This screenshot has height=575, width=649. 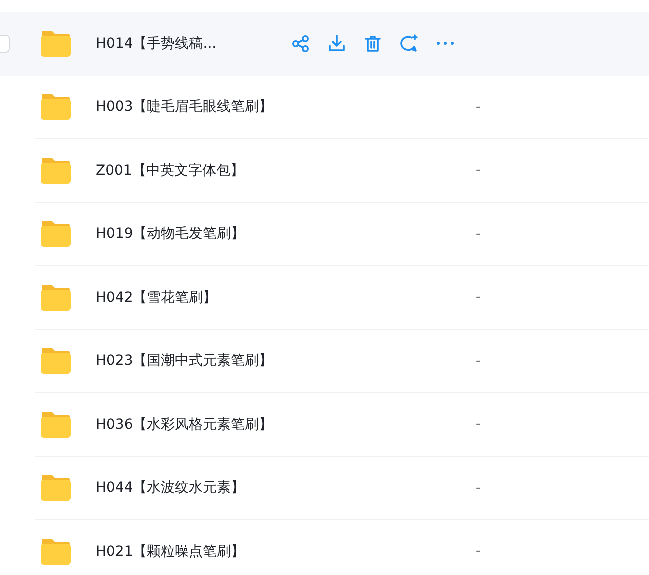 What do you see at coordinates (246, 297) in the screenshot?
I see `folder-name: H042【雪花笔刷】` at bounding box center [246, 297].